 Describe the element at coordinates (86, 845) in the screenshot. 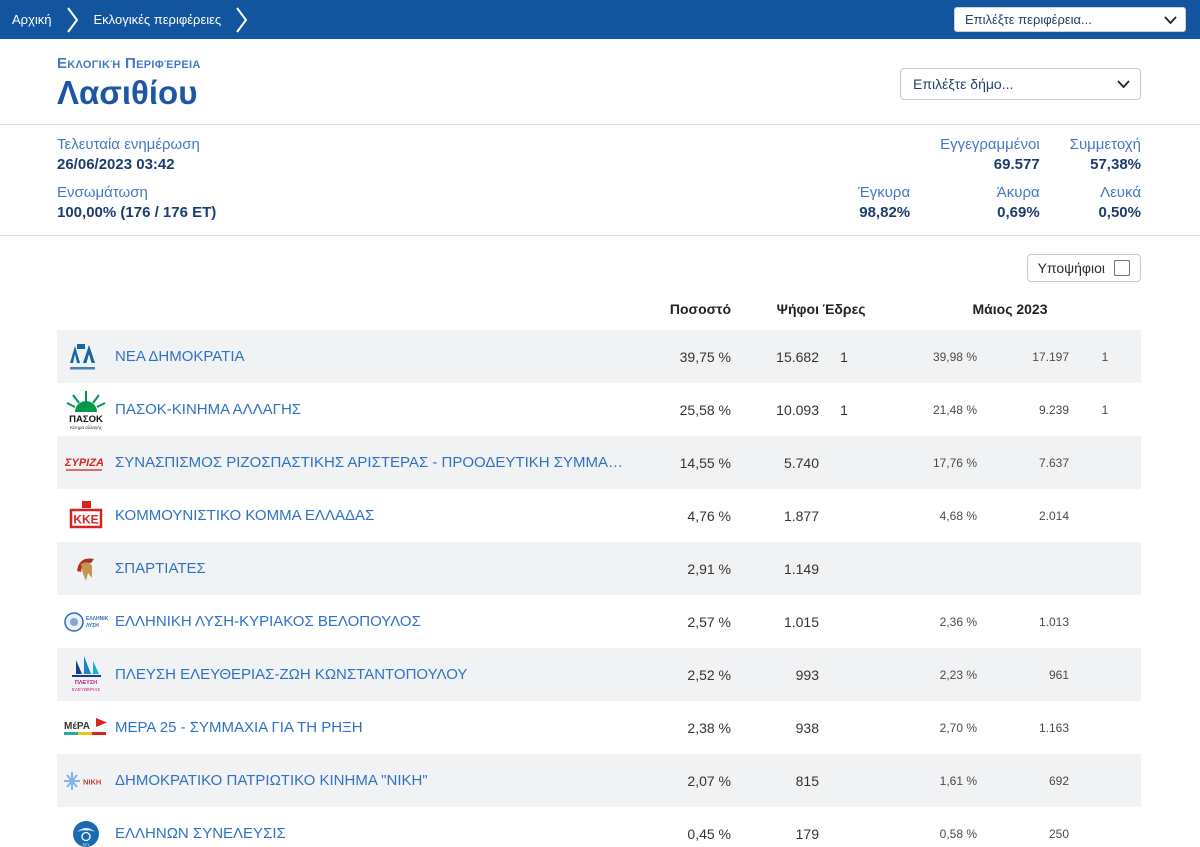

I see `svg-text: ΕΣΥ` at that location.